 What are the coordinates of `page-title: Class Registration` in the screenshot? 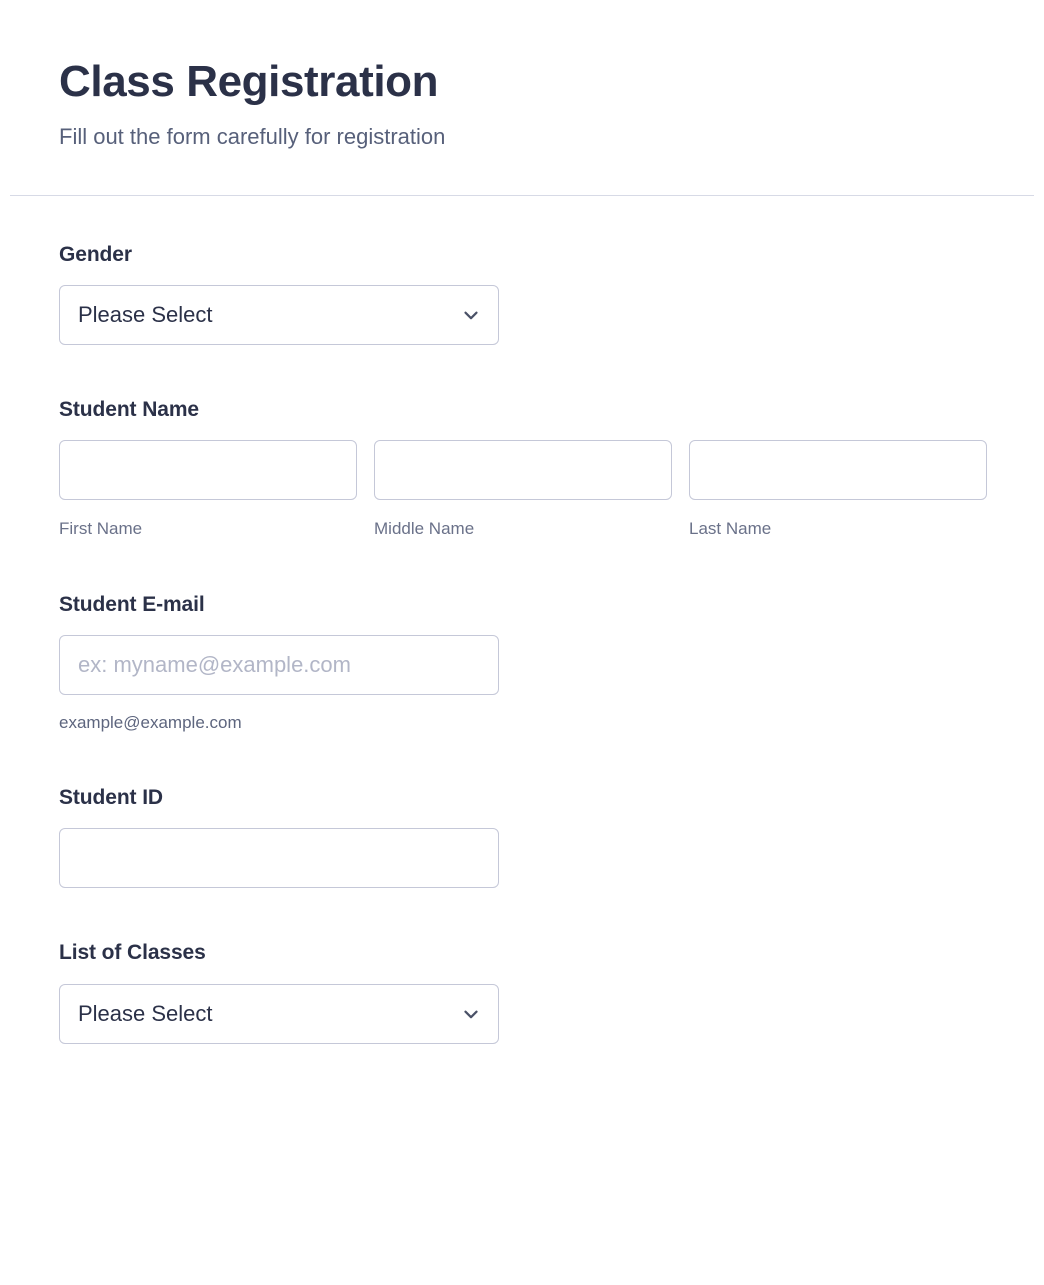 It's located at (249, 81).